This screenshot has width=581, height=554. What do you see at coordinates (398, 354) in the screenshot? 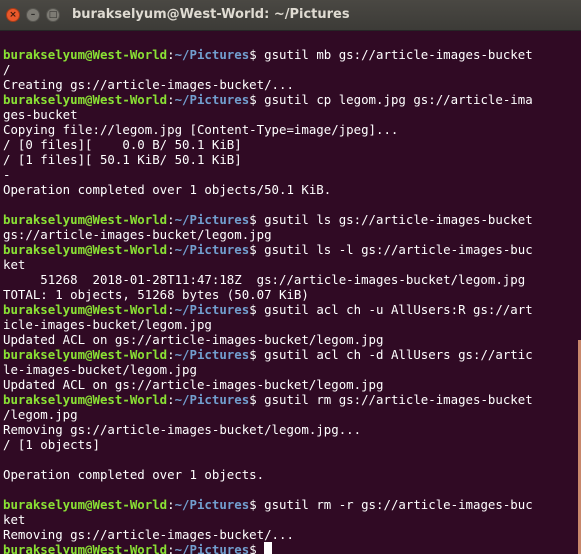
I see `command-text: gsutil acl ch -d AllUsers gs://artic` at bounding box center [398, 354].